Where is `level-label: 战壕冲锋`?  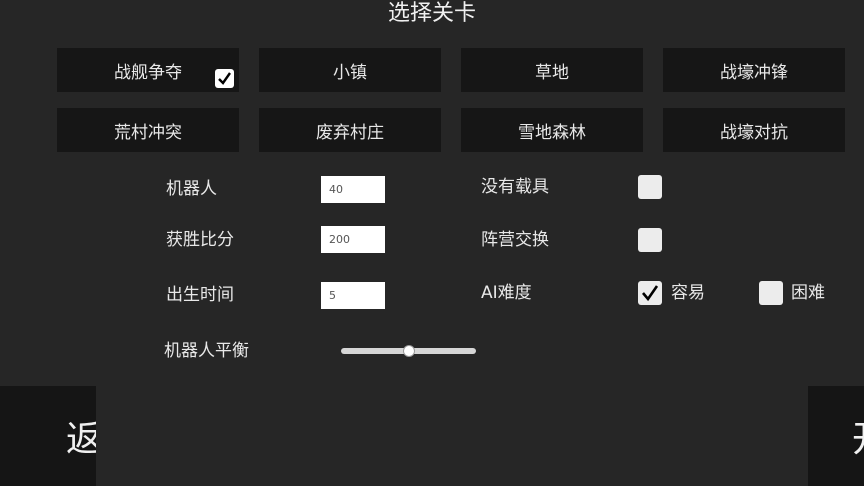
level-label: 战壕冲锋 is located at coordinates (754, 72).